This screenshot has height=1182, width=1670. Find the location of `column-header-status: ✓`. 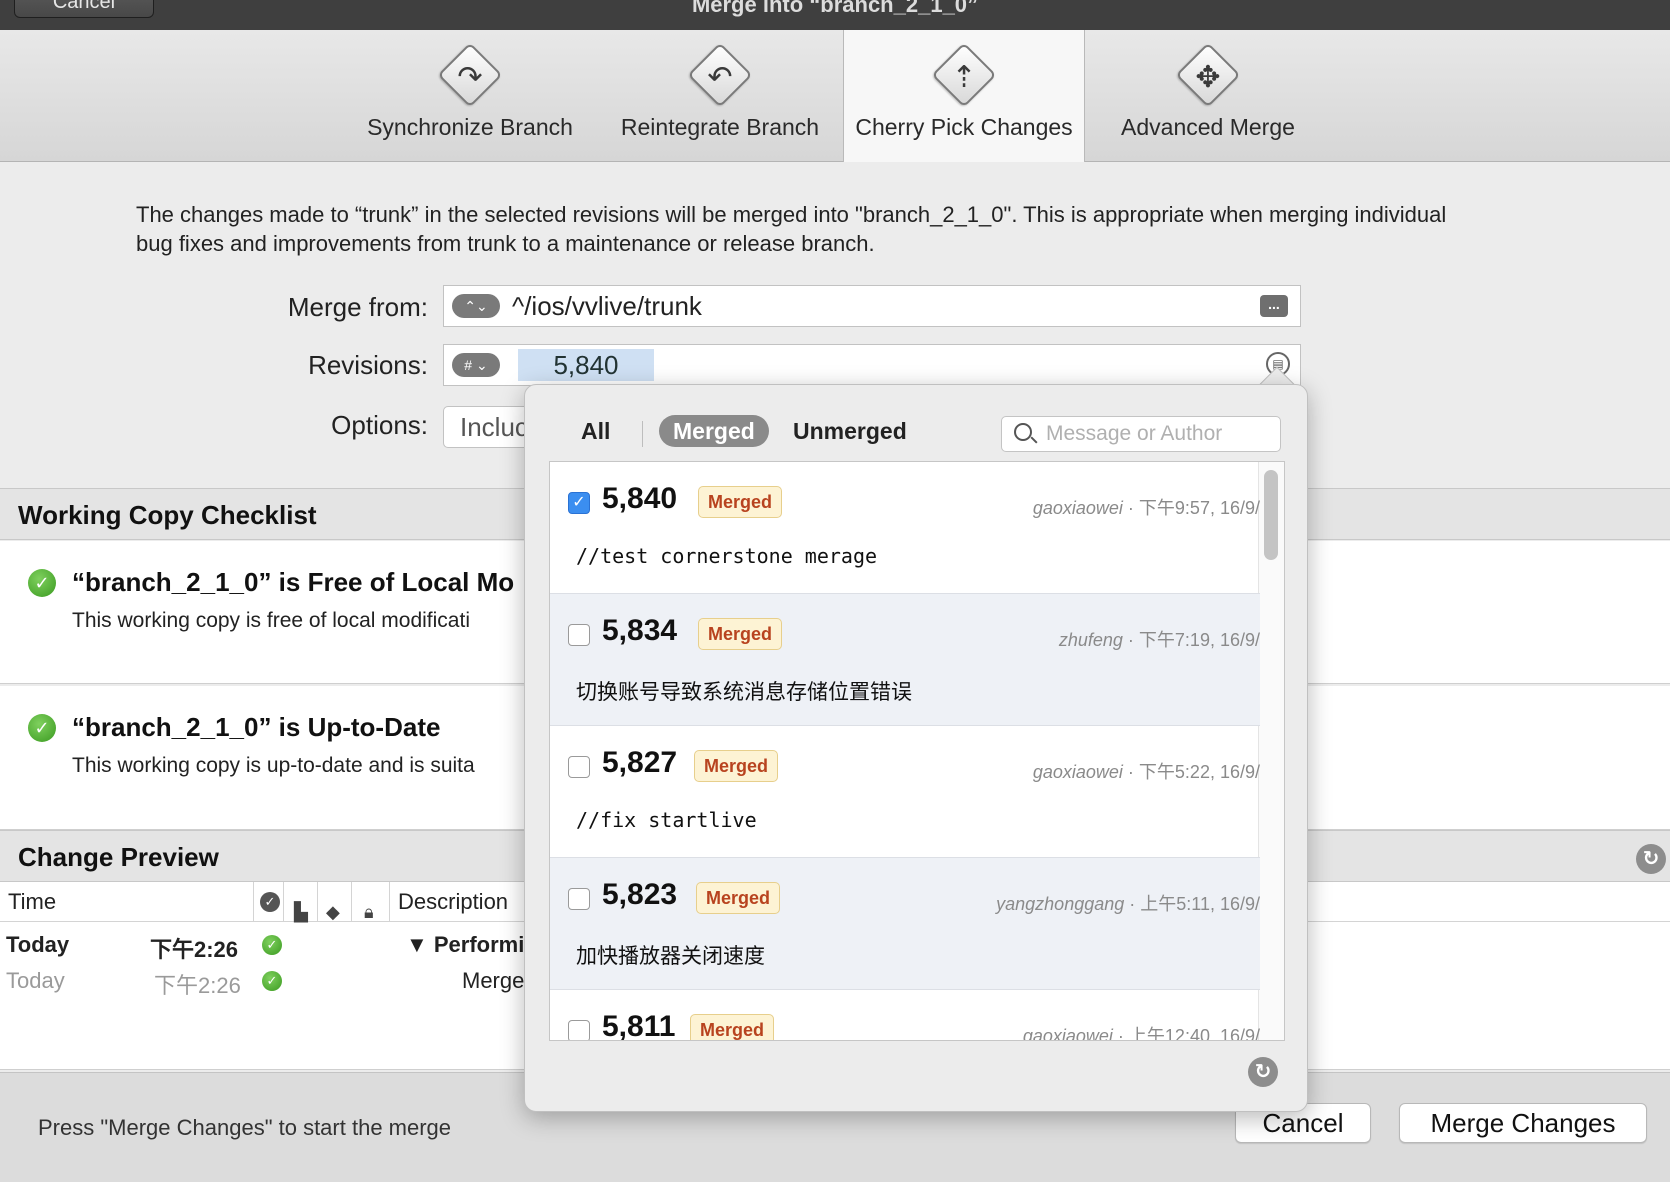

column-header-status: ✓ is located at coordinates (269, 902).